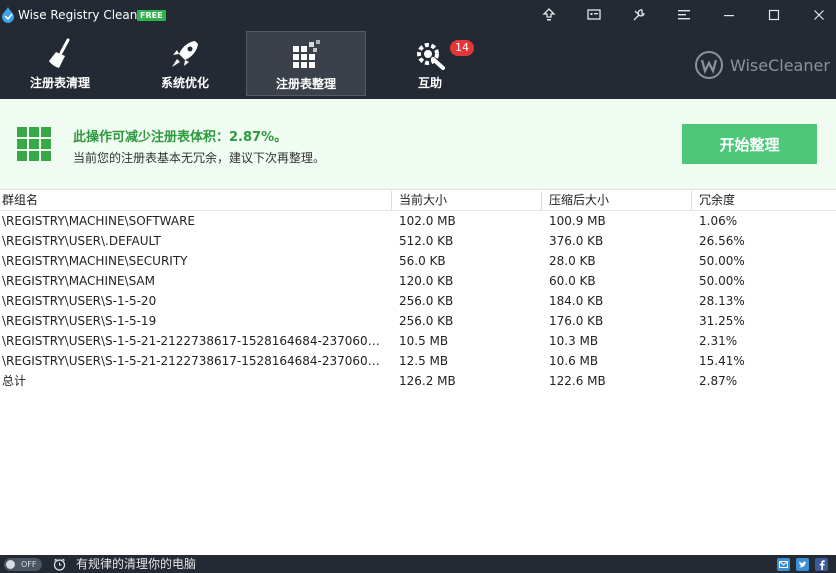 The image size is (836, 573). Describe the element at coordinates (136, 564) in the screenshot. I see `schedule-text: 有规律的清理你的电脑` at that location.